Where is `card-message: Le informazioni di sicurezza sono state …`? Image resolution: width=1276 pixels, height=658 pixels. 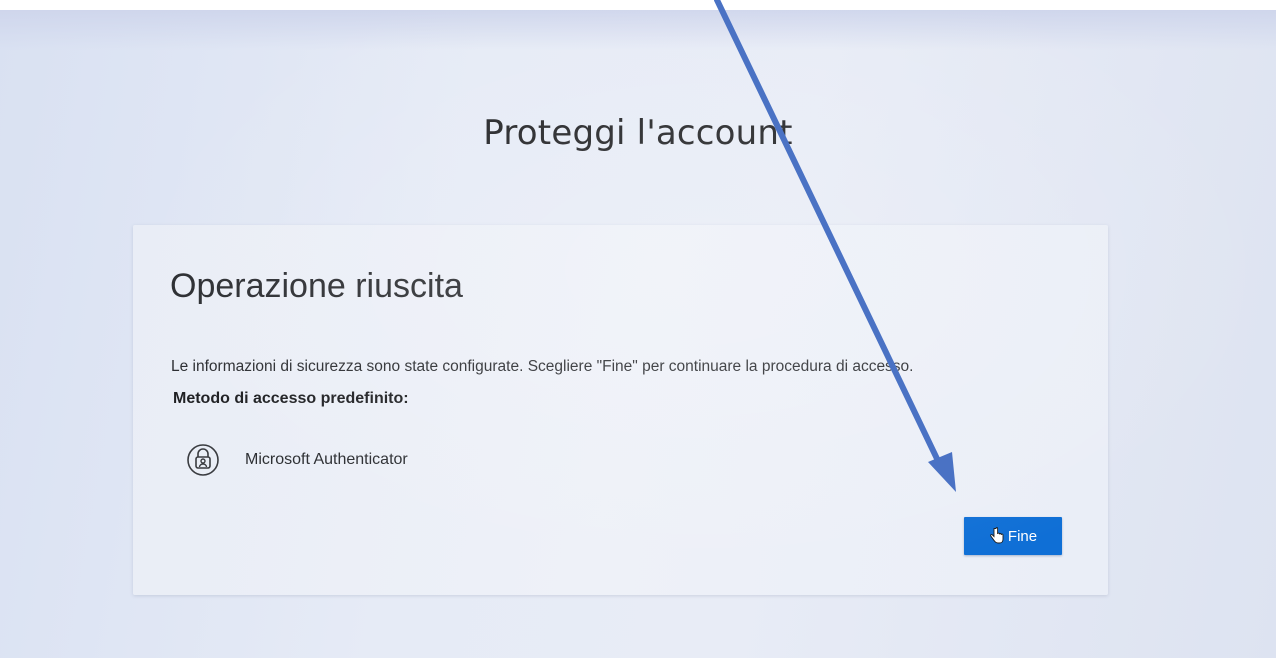 card-message: Le informazioni di sicurezza sono state … is located at coordinates (542, 366).